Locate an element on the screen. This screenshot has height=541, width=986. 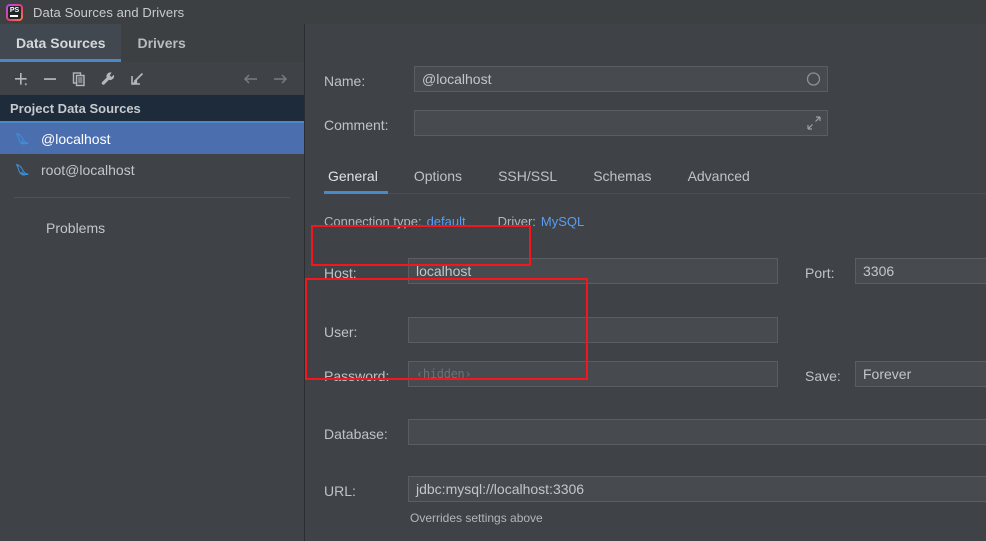
tab-general: General is located at coordinates (360, 181).